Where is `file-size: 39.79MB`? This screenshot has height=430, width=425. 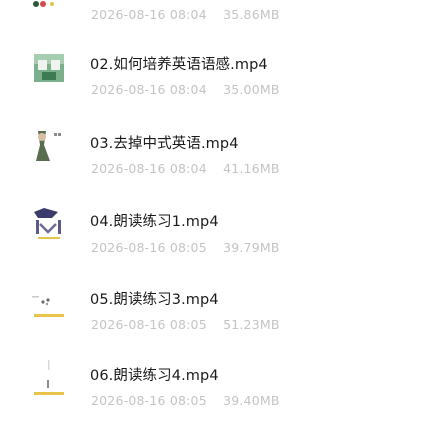 file-size: 39.79MB is located at coordinates (251, 247).